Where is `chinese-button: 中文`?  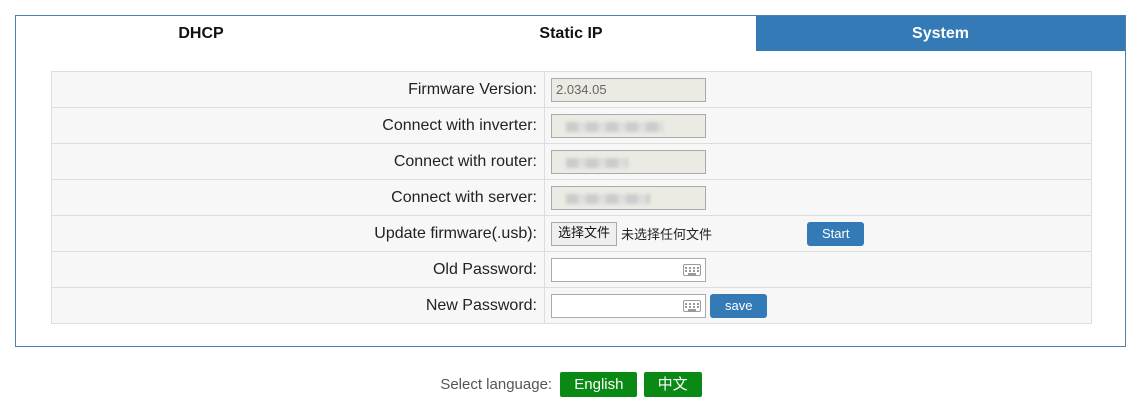
chinese-button: 中文 is located at coordinates (672, 384).